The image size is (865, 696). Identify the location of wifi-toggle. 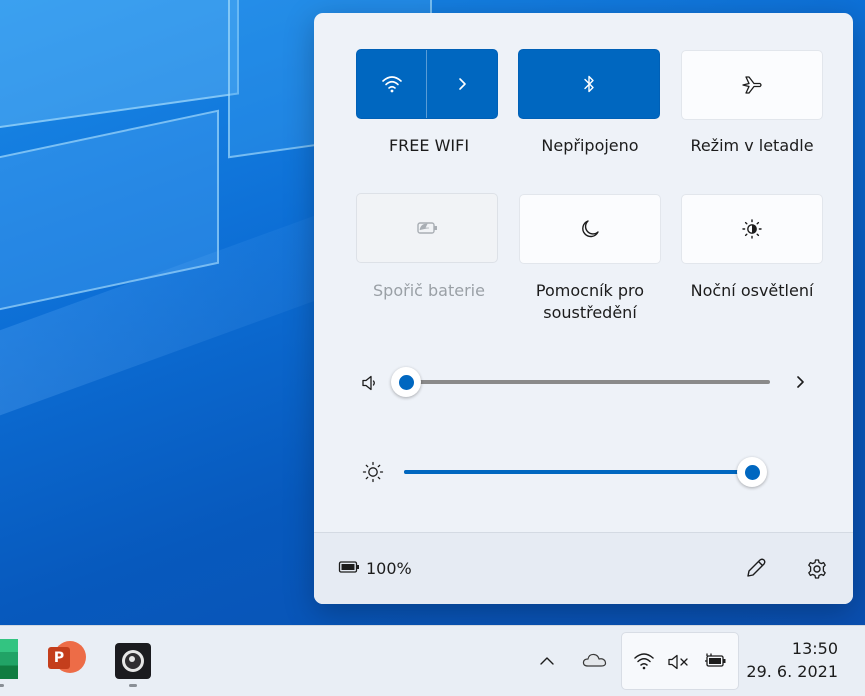
(391, 84).